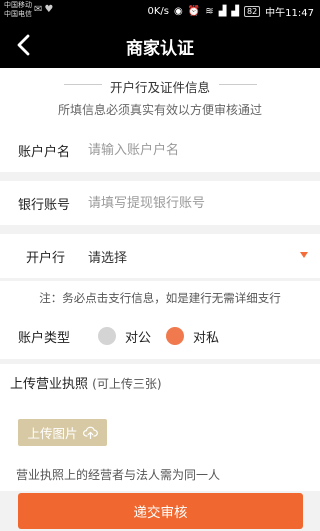 This screenshot has width=320, height=531. What do you see at coordinates (222, 11) in the screenshot?
I see `signal-icon: ▟` at bounding box center [222, 11].